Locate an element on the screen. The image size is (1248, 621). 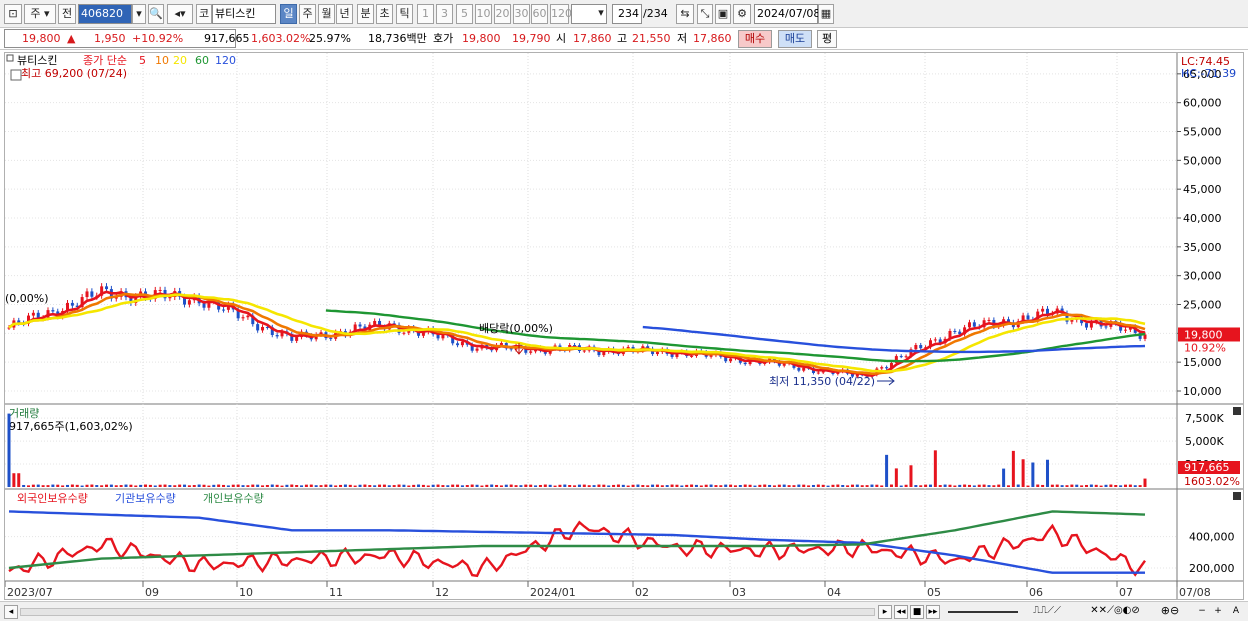
speaker-icon: ◂▾ is located at coordinates (180, 14).